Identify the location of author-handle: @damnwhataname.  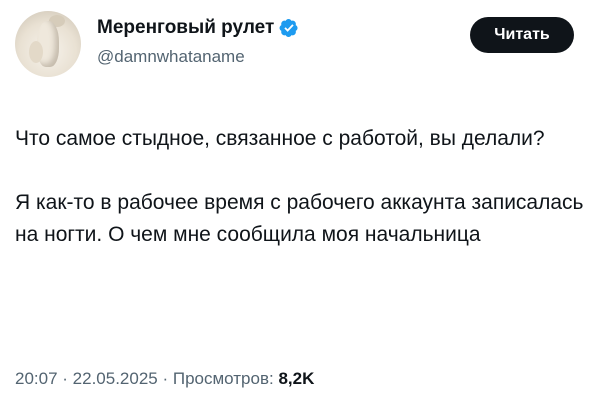
(171, 57).